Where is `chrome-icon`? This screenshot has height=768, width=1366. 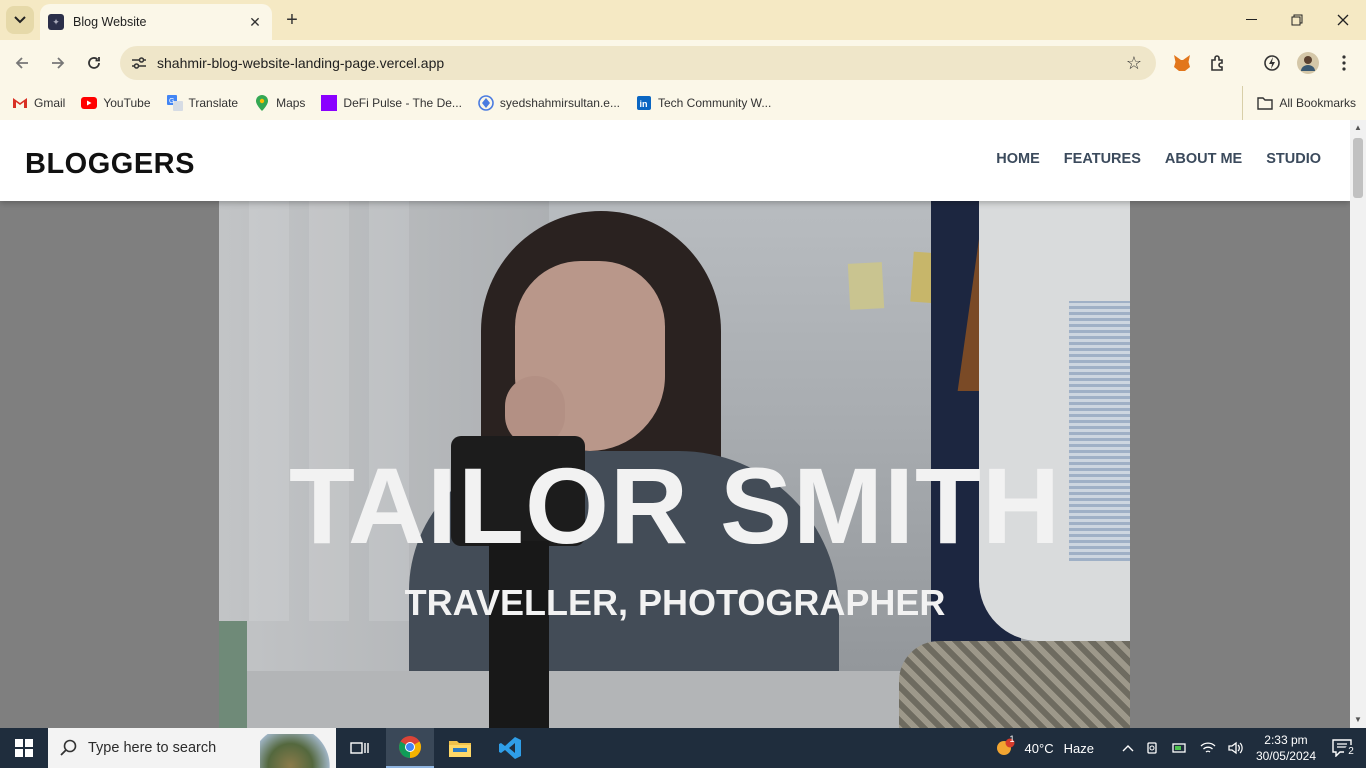
chrome-icon is located at coordinates (410, 747).